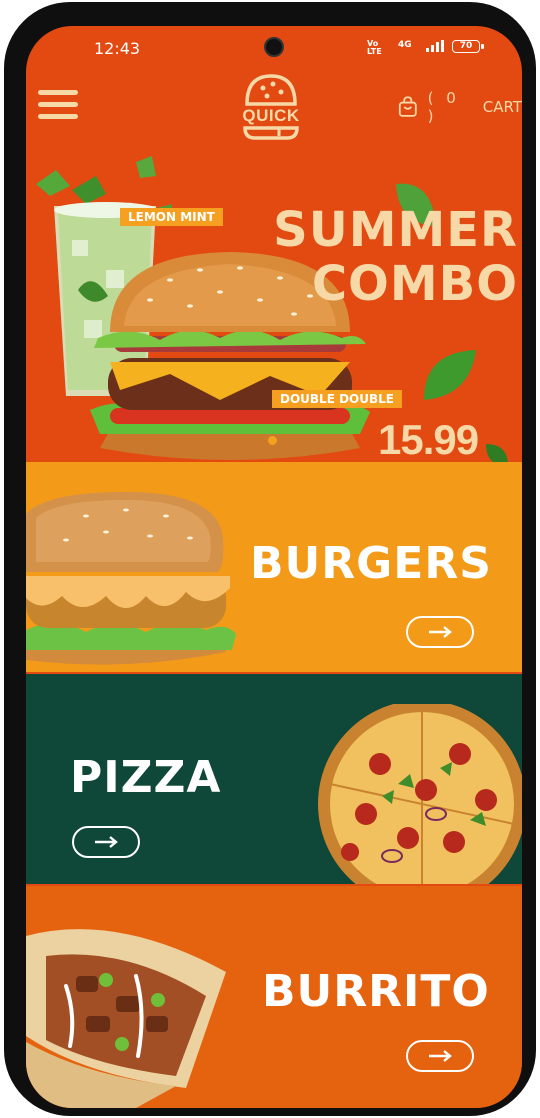 The height and width of the screenshot is (1118, 540). Describe the element at coordinates (443, 107) in the screenshot. I see `cart-count: ( 0 )` at that location.